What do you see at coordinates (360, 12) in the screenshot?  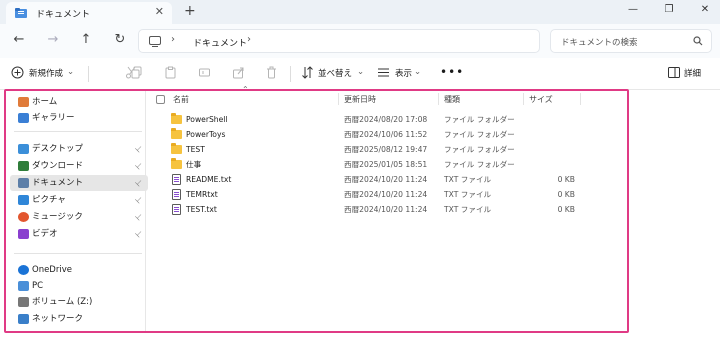 I see `title-bar: ドキュメント ✕ + — ❐ ✕` at bounding box center [360, 12].